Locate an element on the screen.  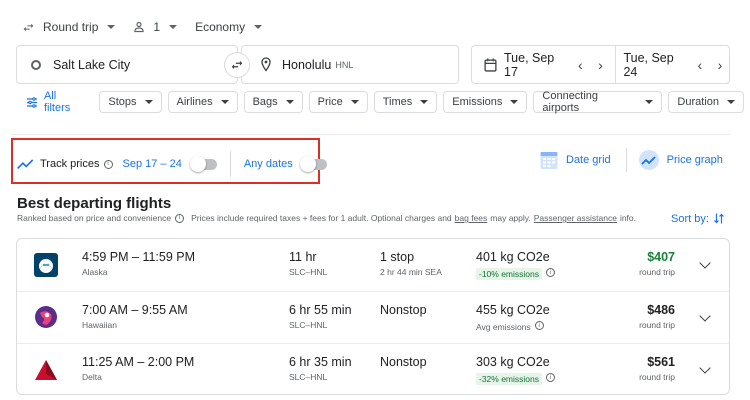
filter-airlines: Airlines is located at coordinates (202, 102).